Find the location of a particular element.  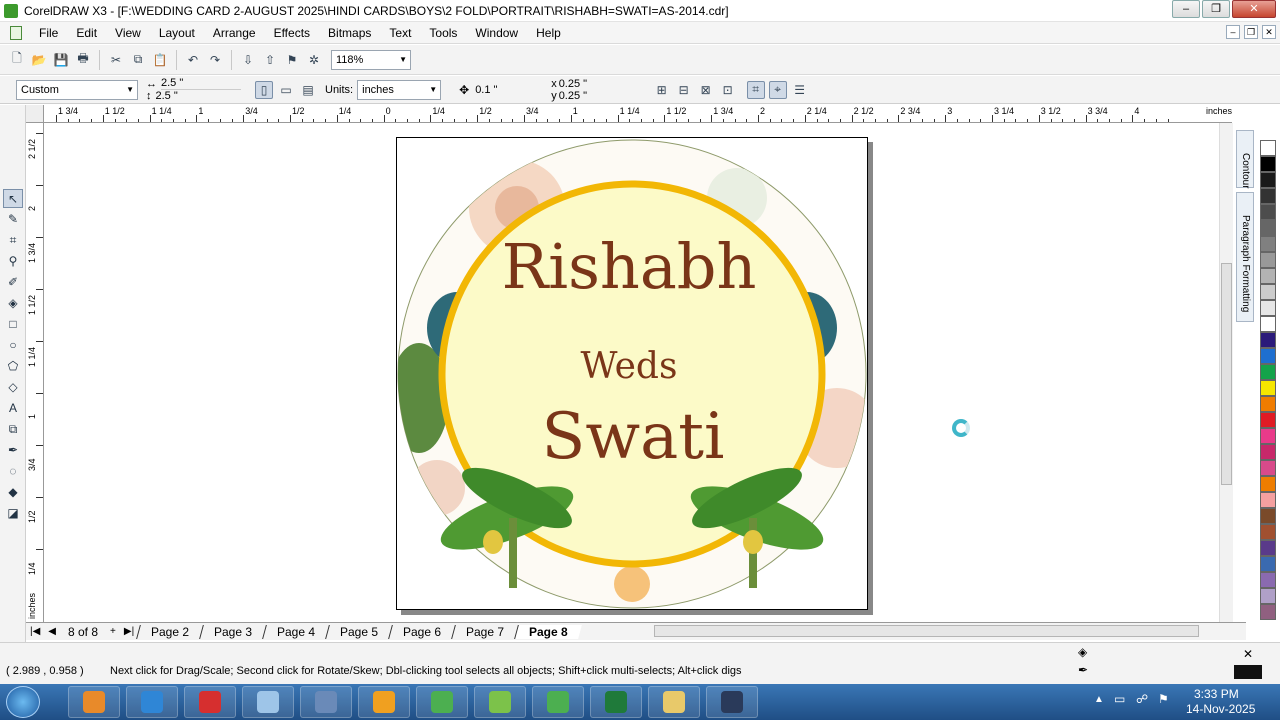

portrait-button: ▯ is located at coordinates (264, 89).